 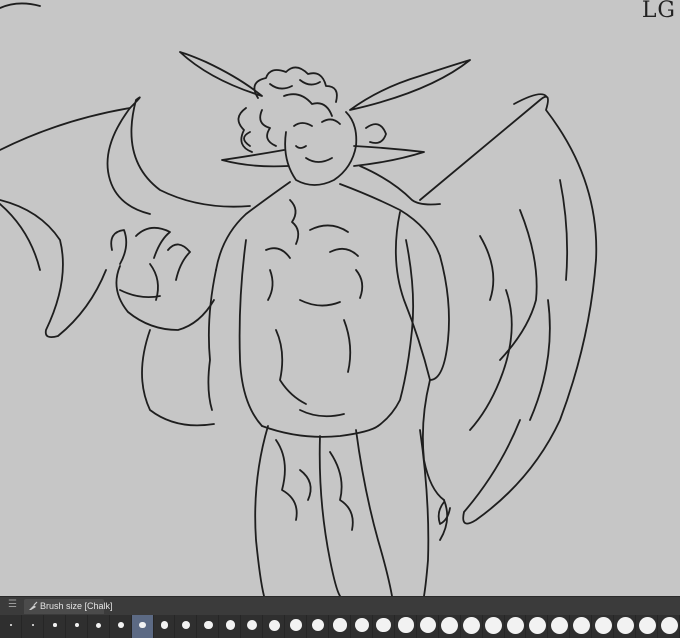 I want to click on brush-size-presets, so click(x=340, y=626).